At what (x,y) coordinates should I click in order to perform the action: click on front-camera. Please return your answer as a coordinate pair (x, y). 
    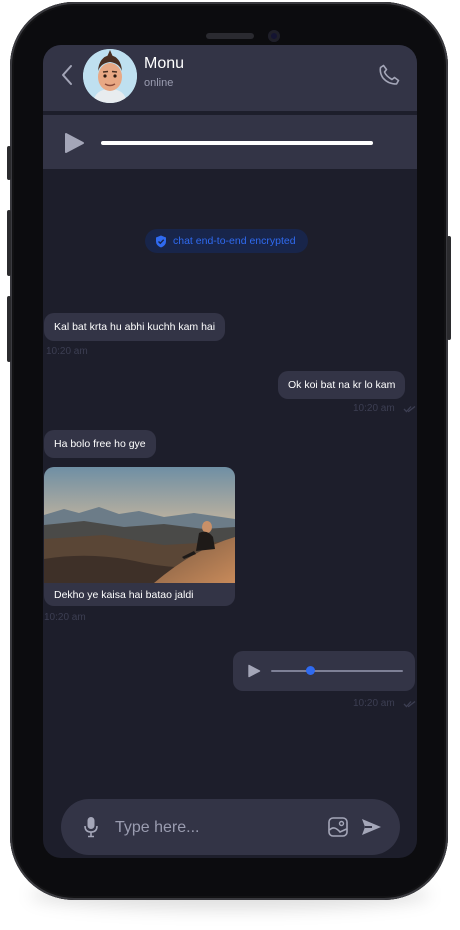
    Looking at the image, I should click on (274, 36).